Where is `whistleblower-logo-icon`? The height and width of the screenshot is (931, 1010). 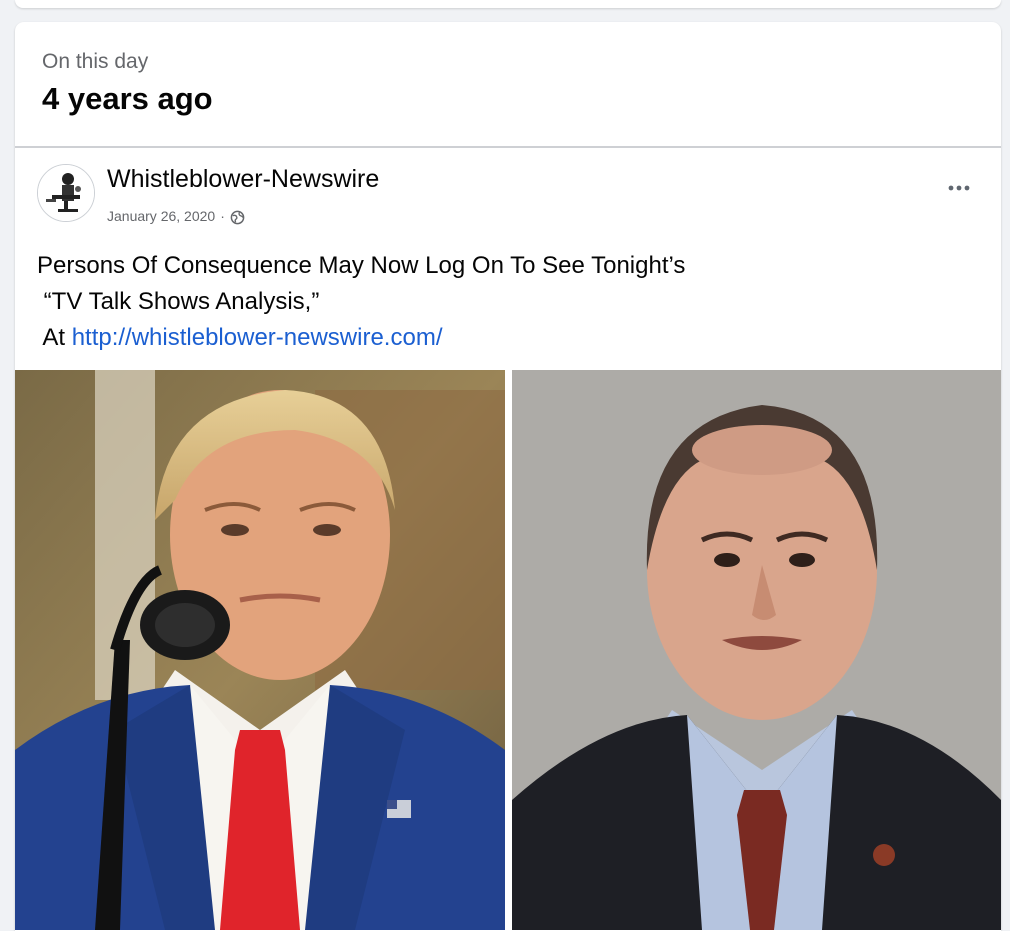 whistleblower-logo-icon is located at coordinates (66, 193).